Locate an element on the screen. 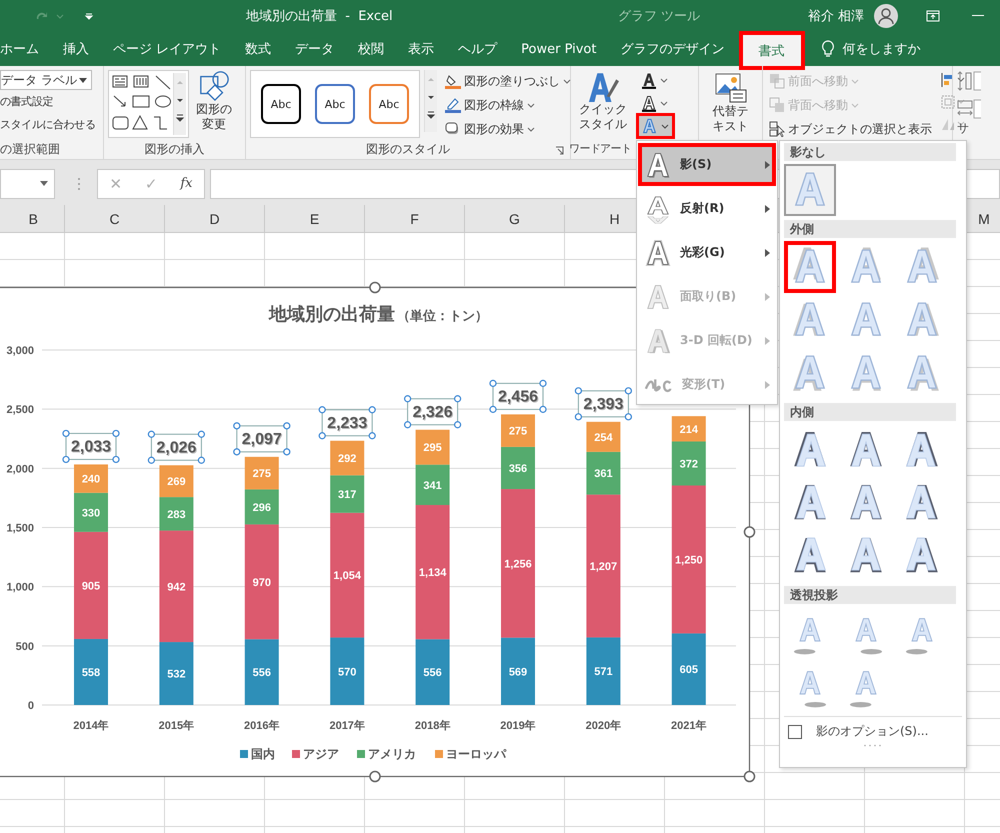 This screenshot has width=1000, height=833. ribbon-tab: 書式 is located at coordinates (771, 50).